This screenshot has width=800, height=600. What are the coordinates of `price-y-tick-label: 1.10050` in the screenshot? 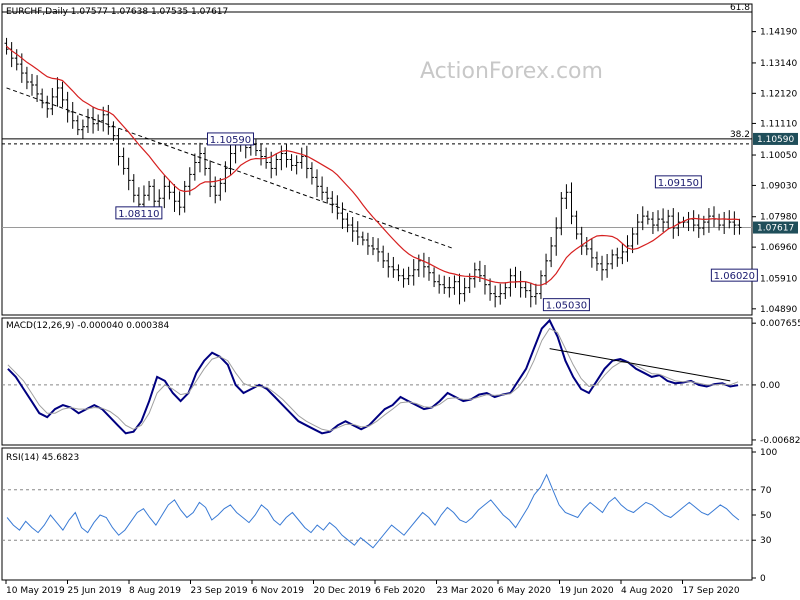 It's located at (778, 156).